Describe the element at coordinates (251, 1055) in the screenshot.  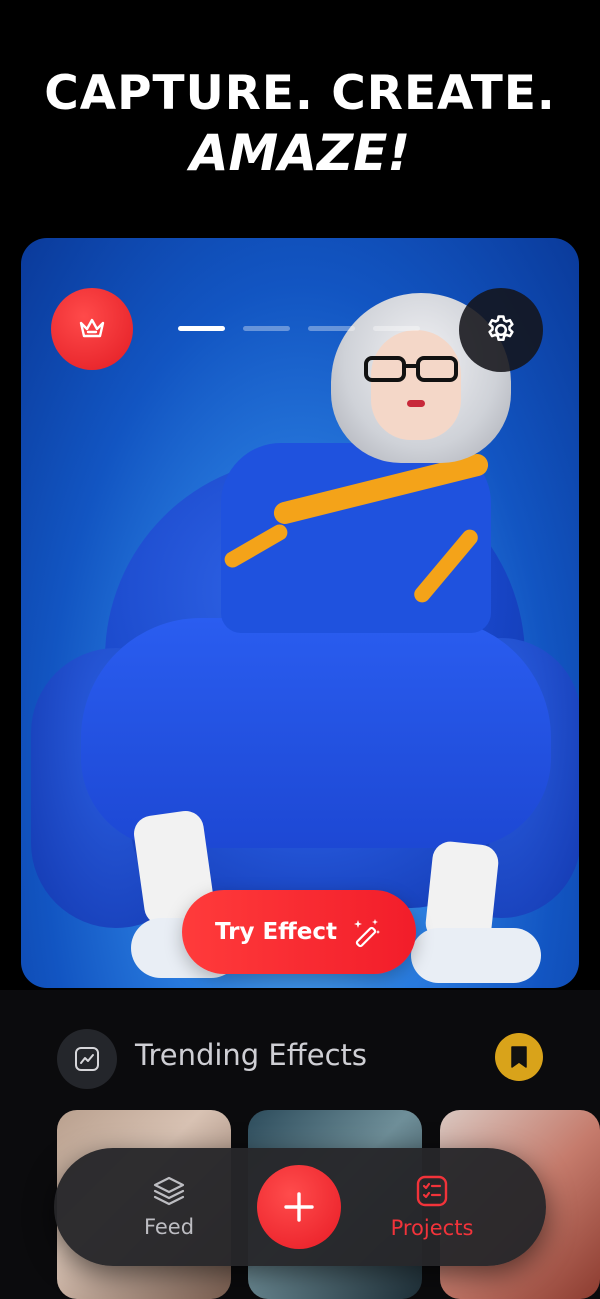
I see `trending-title: Trending Effects` at that location.